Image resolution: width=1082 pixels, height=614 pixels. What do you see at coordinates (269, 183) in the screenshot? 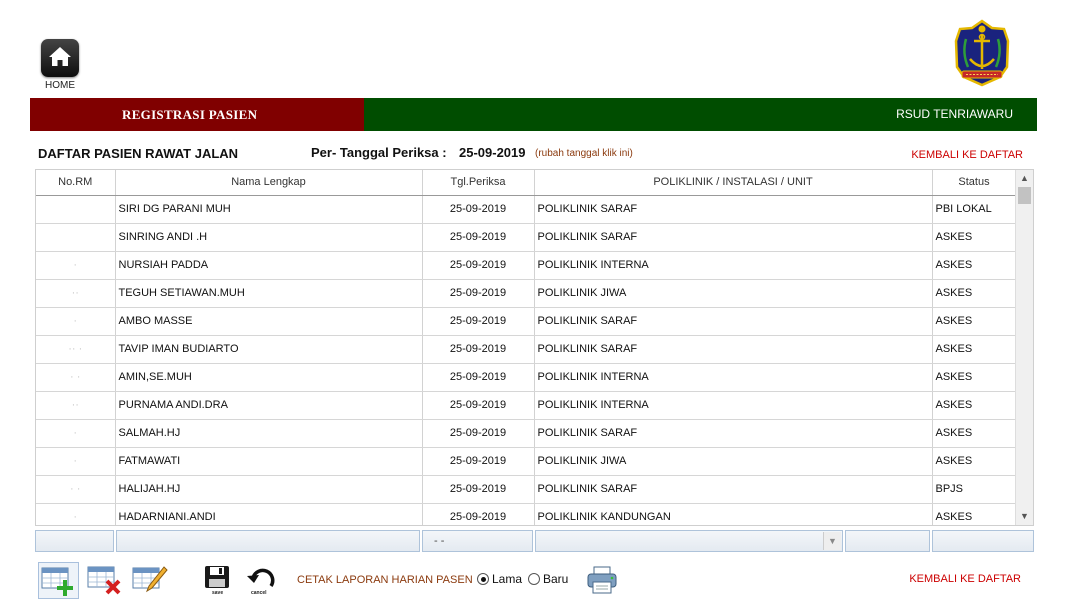
I see `col-header-nama: Nama Lengkap` at bounding box center [269, 183].